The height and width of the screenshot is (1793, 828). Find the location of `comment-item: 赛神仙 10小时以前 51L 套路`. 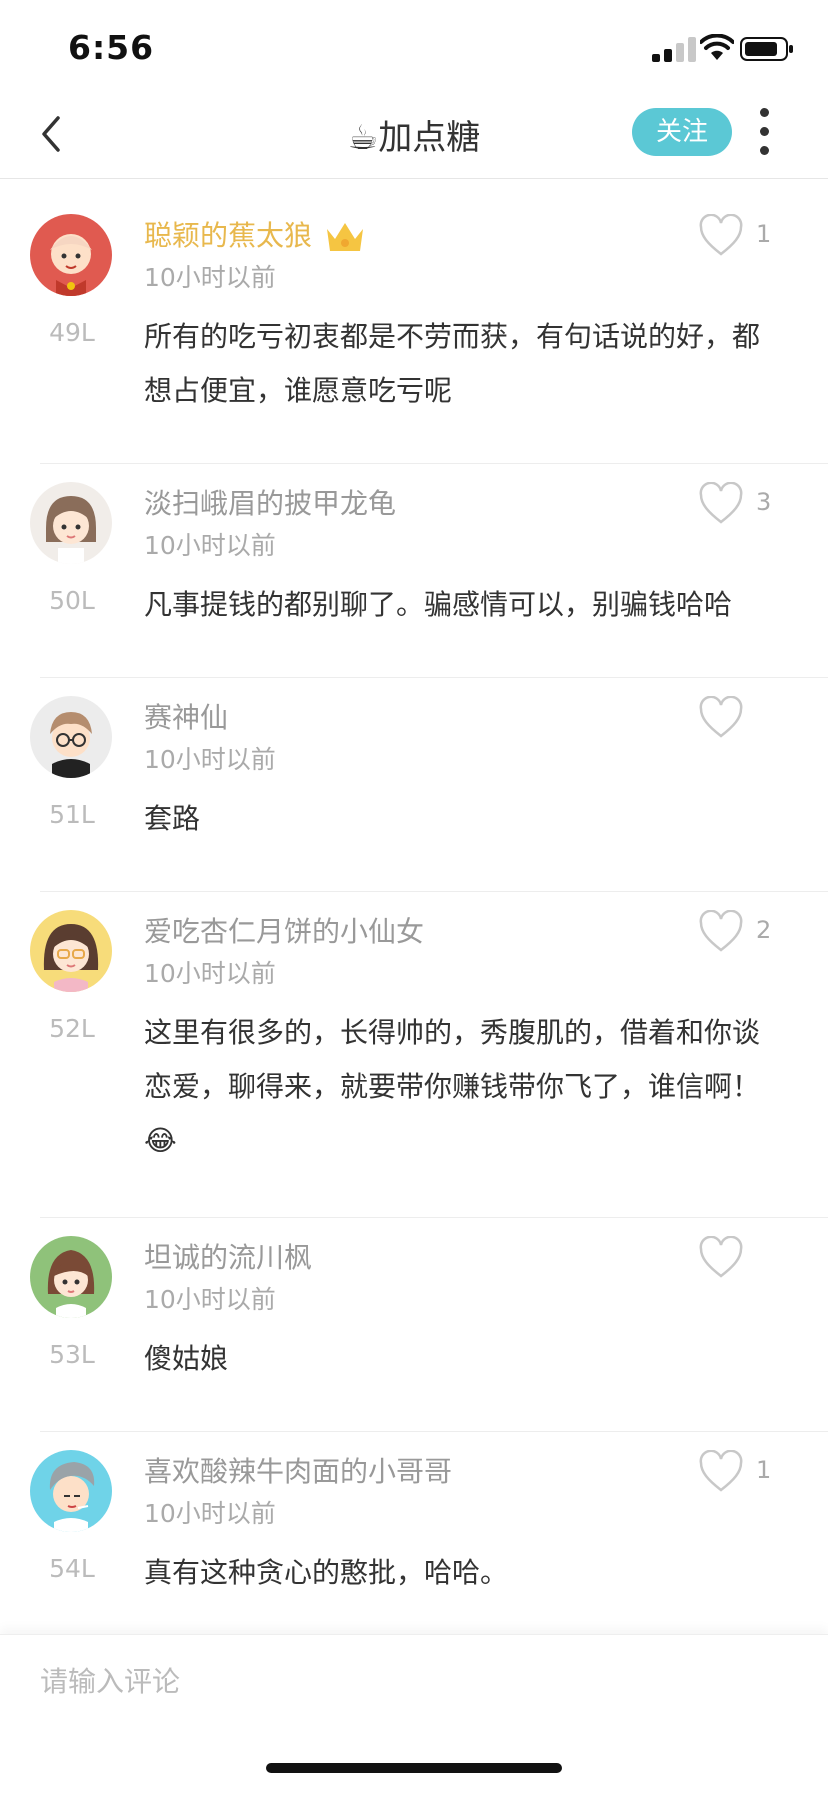

comment-item: 赛神仙 10小时以前 51L 套路 is located at coordinates (429, 785).